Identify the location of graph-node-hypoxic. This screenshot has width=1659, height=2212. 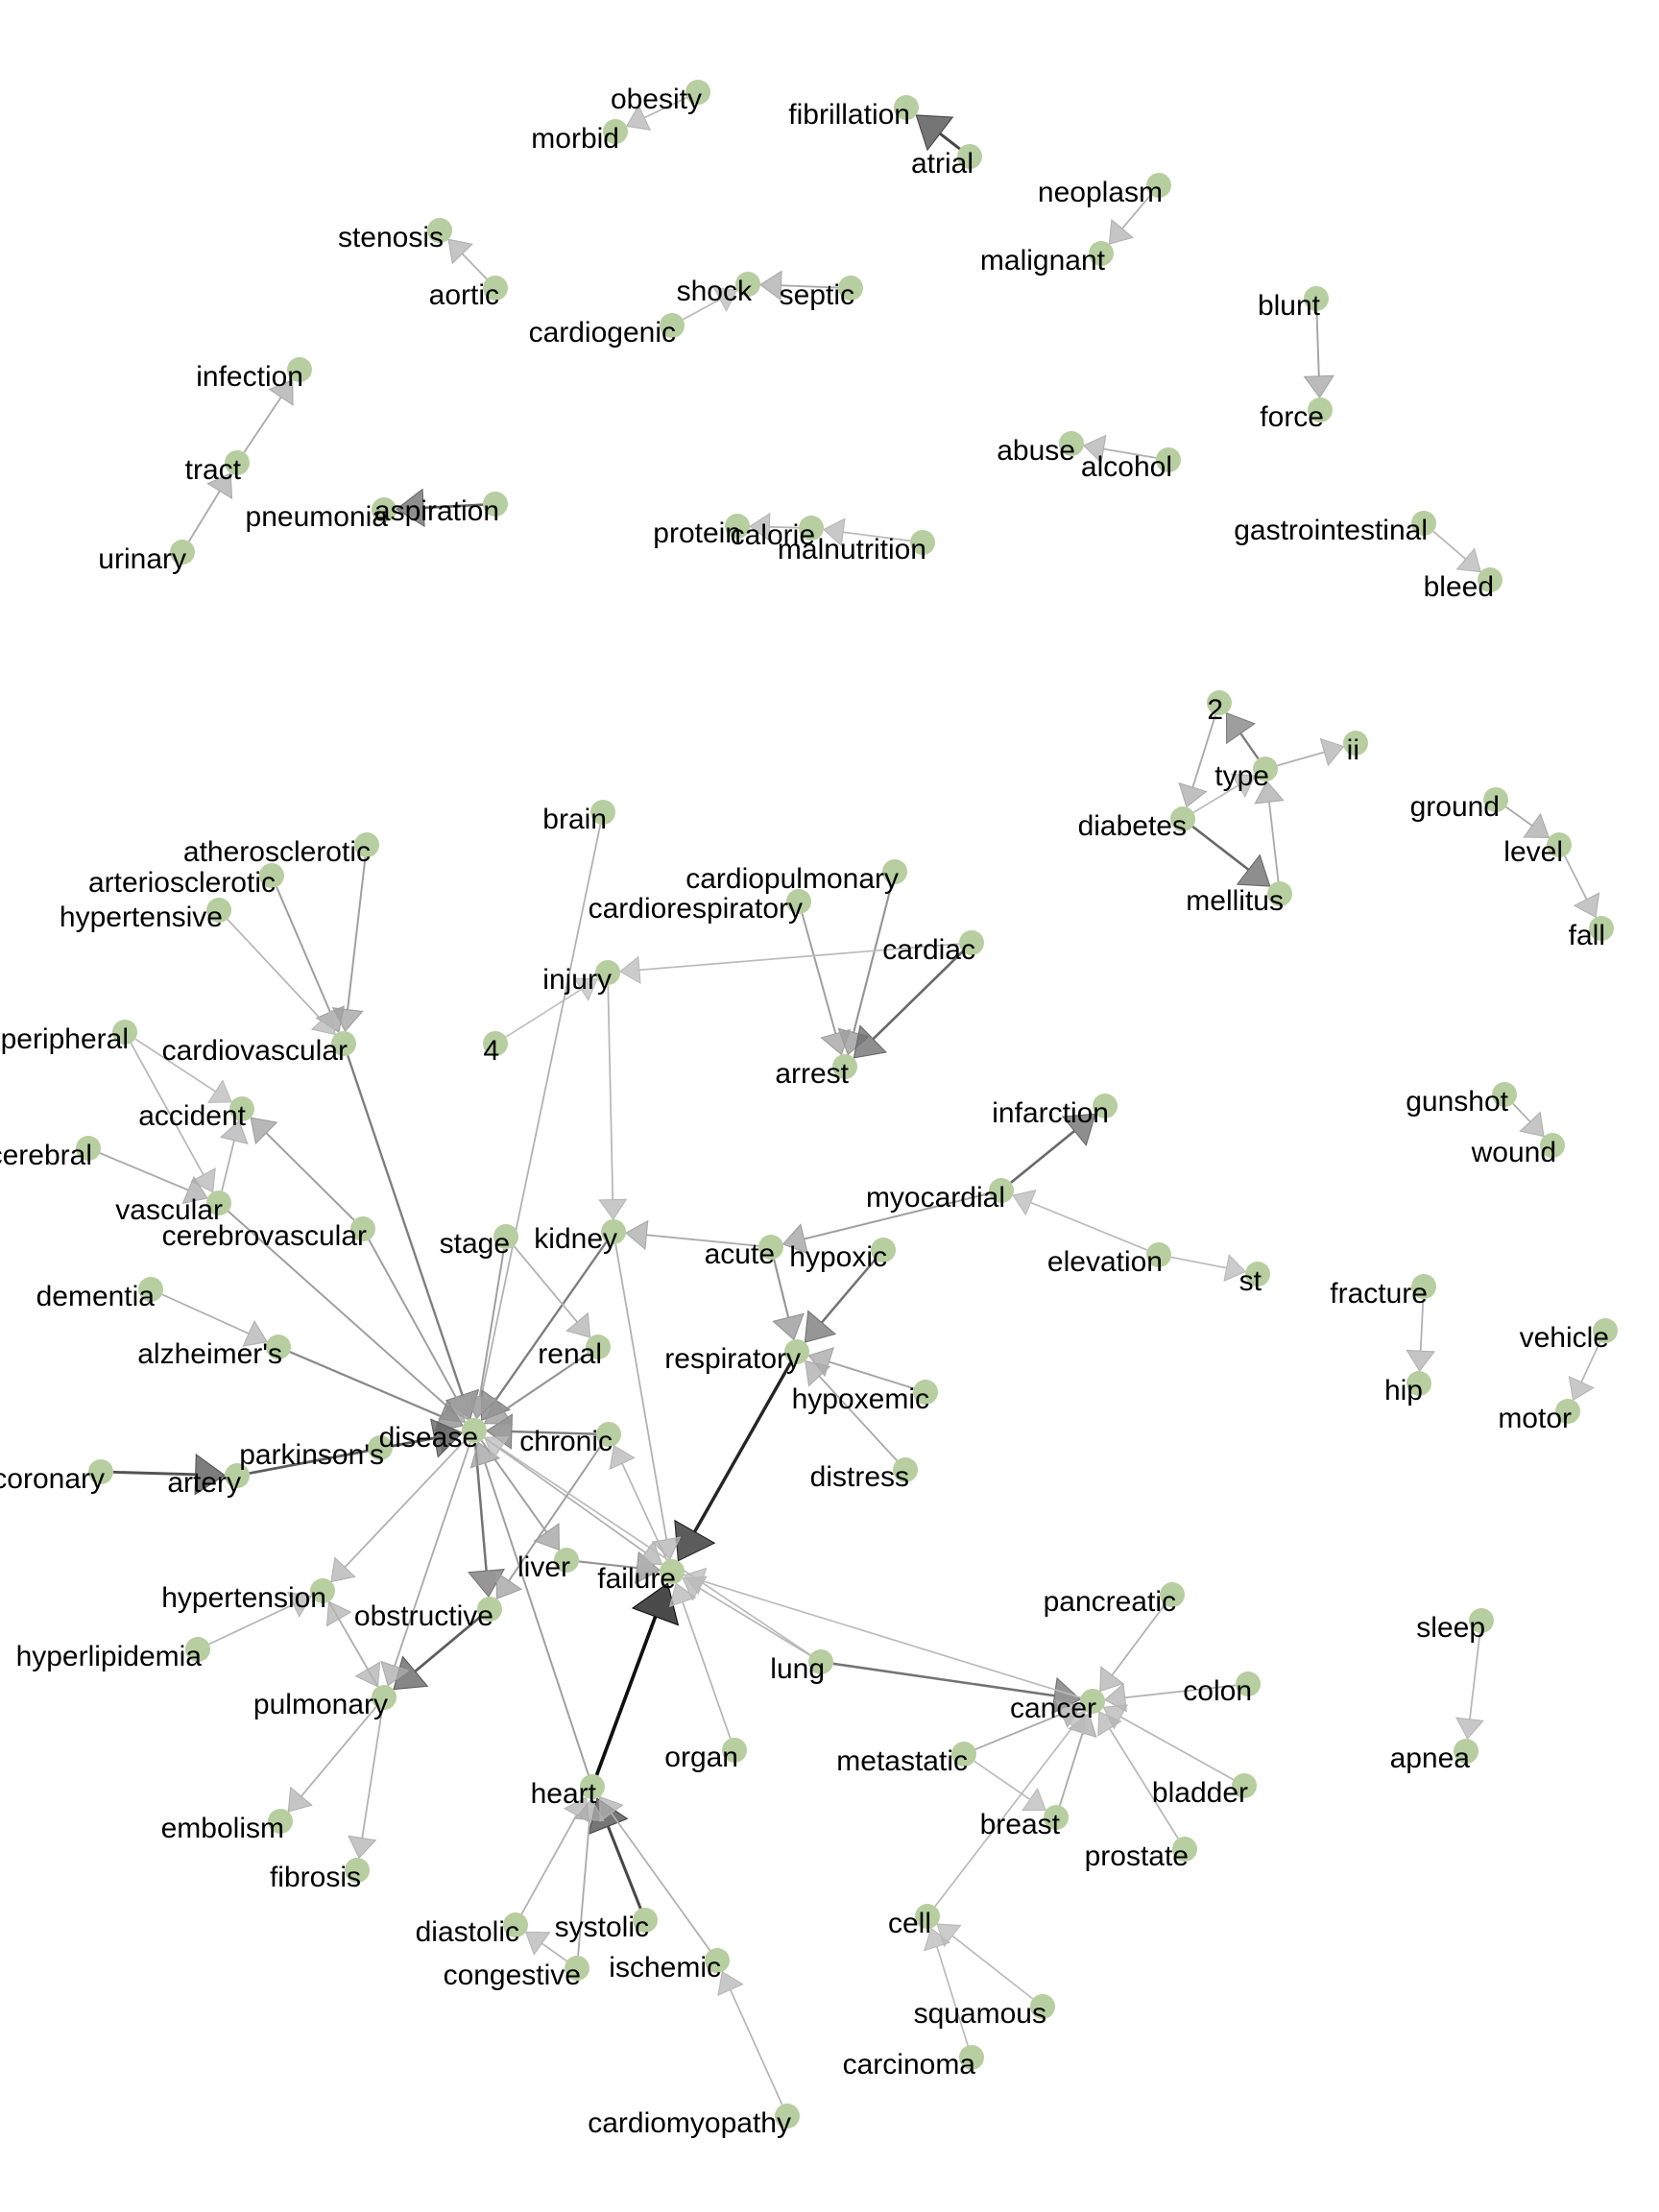
(883, 1250).